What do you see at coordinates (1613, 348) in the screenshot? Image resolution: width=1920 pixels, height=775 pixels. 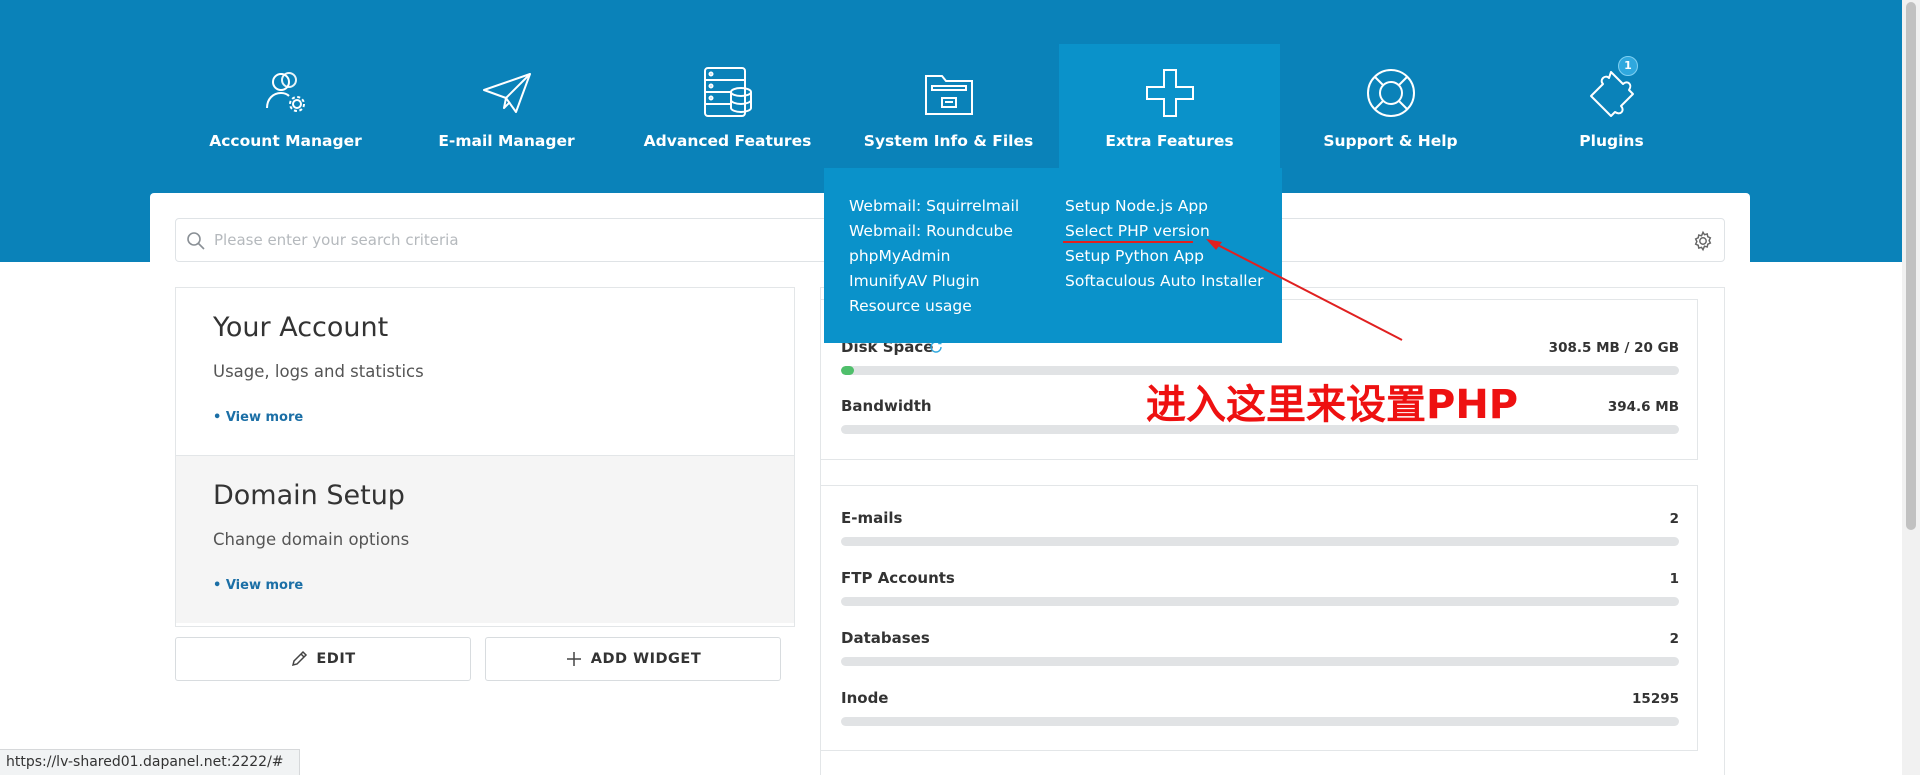 I see `stat-value: 308.5 MB / 20 GB` at bounding box center [1613, 348].